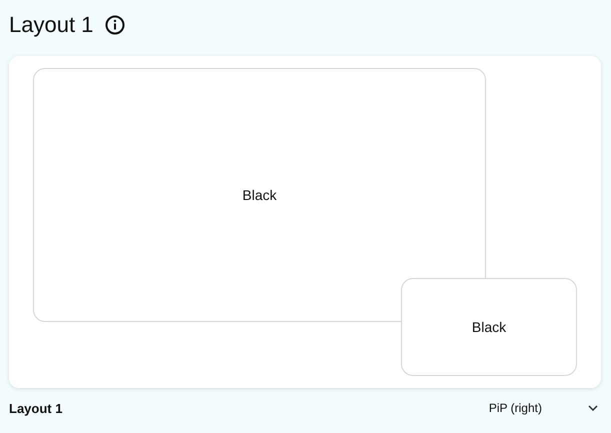 The width and height of the screenshot is (611, 433). I want to click on layout-name: Layout 1, so click(35, 408).